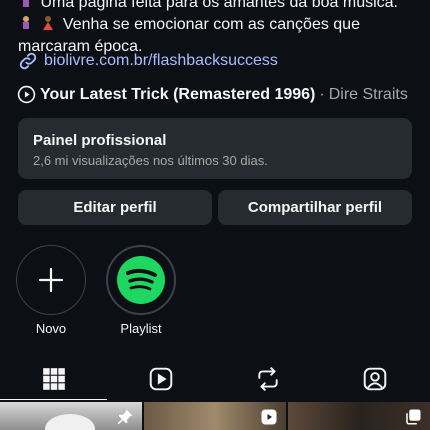 Image resolution: width=430 pixels, height=430 pixels. What do you see at coordinates (211, 24) in the screenshot?
I see `bio-text-2: Venha se emocionar com as canções que` at bounding box center [211, 24].